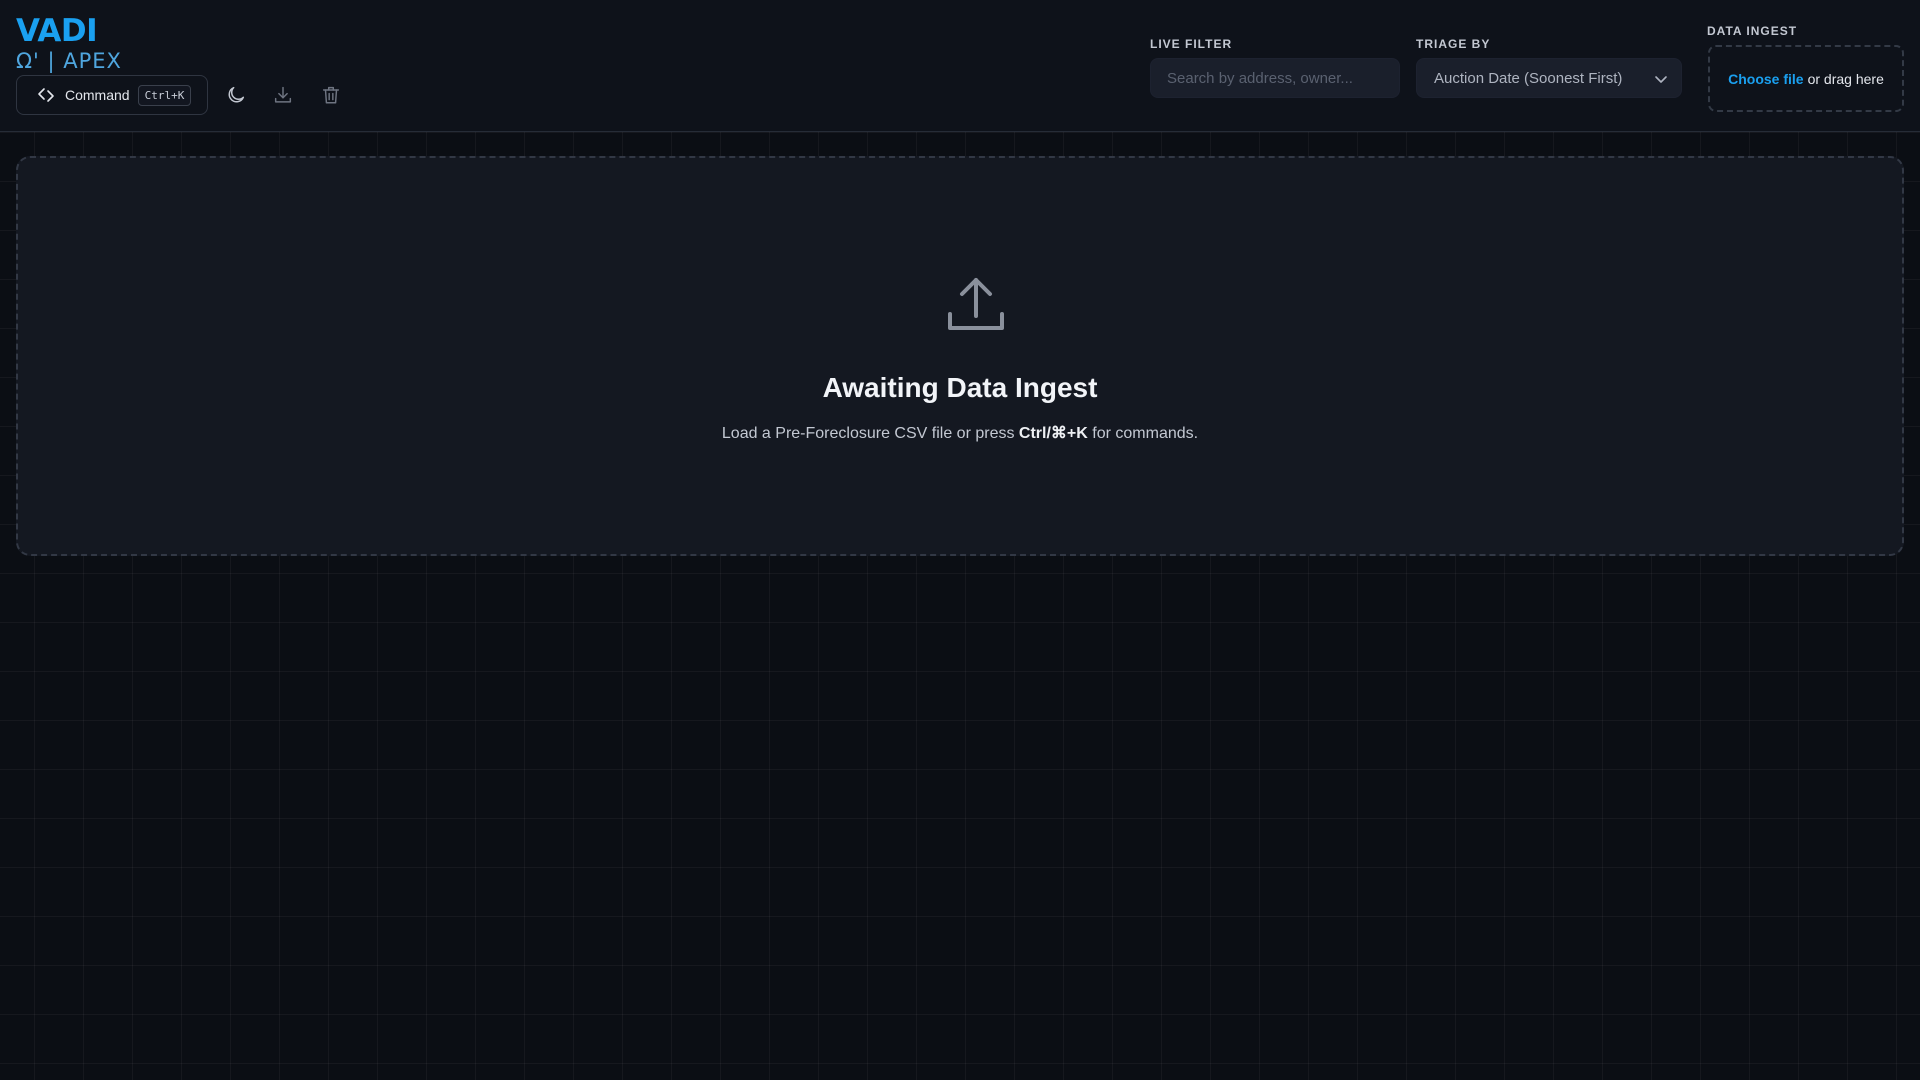 Image resolution: width=1920 pixels, height=1080 pixels. I want to click on trash-icon, so click(331, 95).